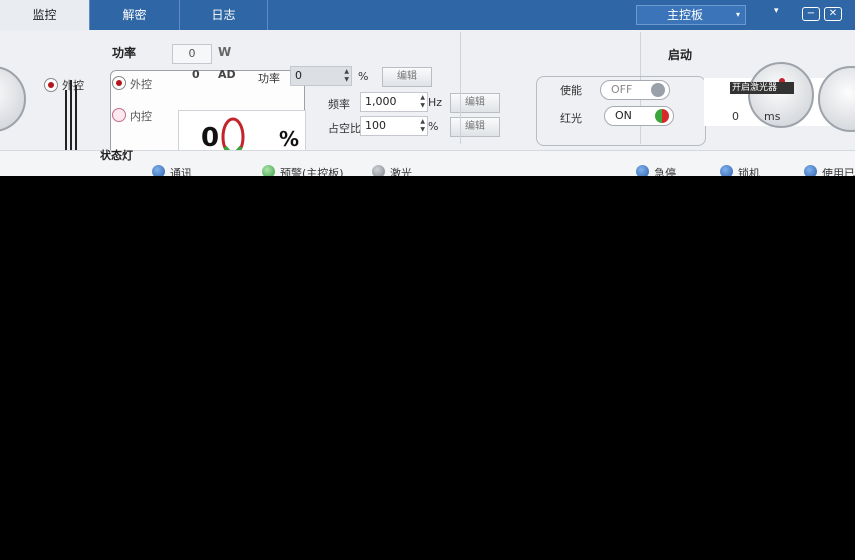 The width and height of the screenshot is (855, 560). What do you see at coordinates (141, 116) in the screenshot?
I see `internal-control-label: 内控` at bounding box center [141, 116].